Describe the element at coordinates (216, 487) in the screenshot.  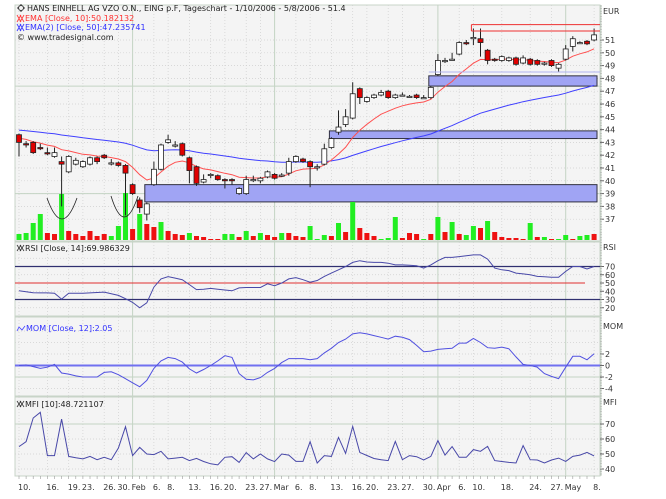
I see `date-label: 16.` at that location.